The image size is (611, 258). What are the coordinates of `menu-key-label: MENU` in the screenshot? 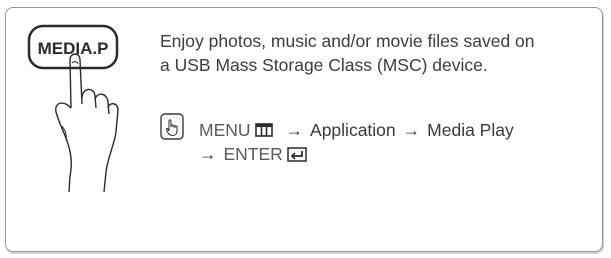 It's located at (225, 130).